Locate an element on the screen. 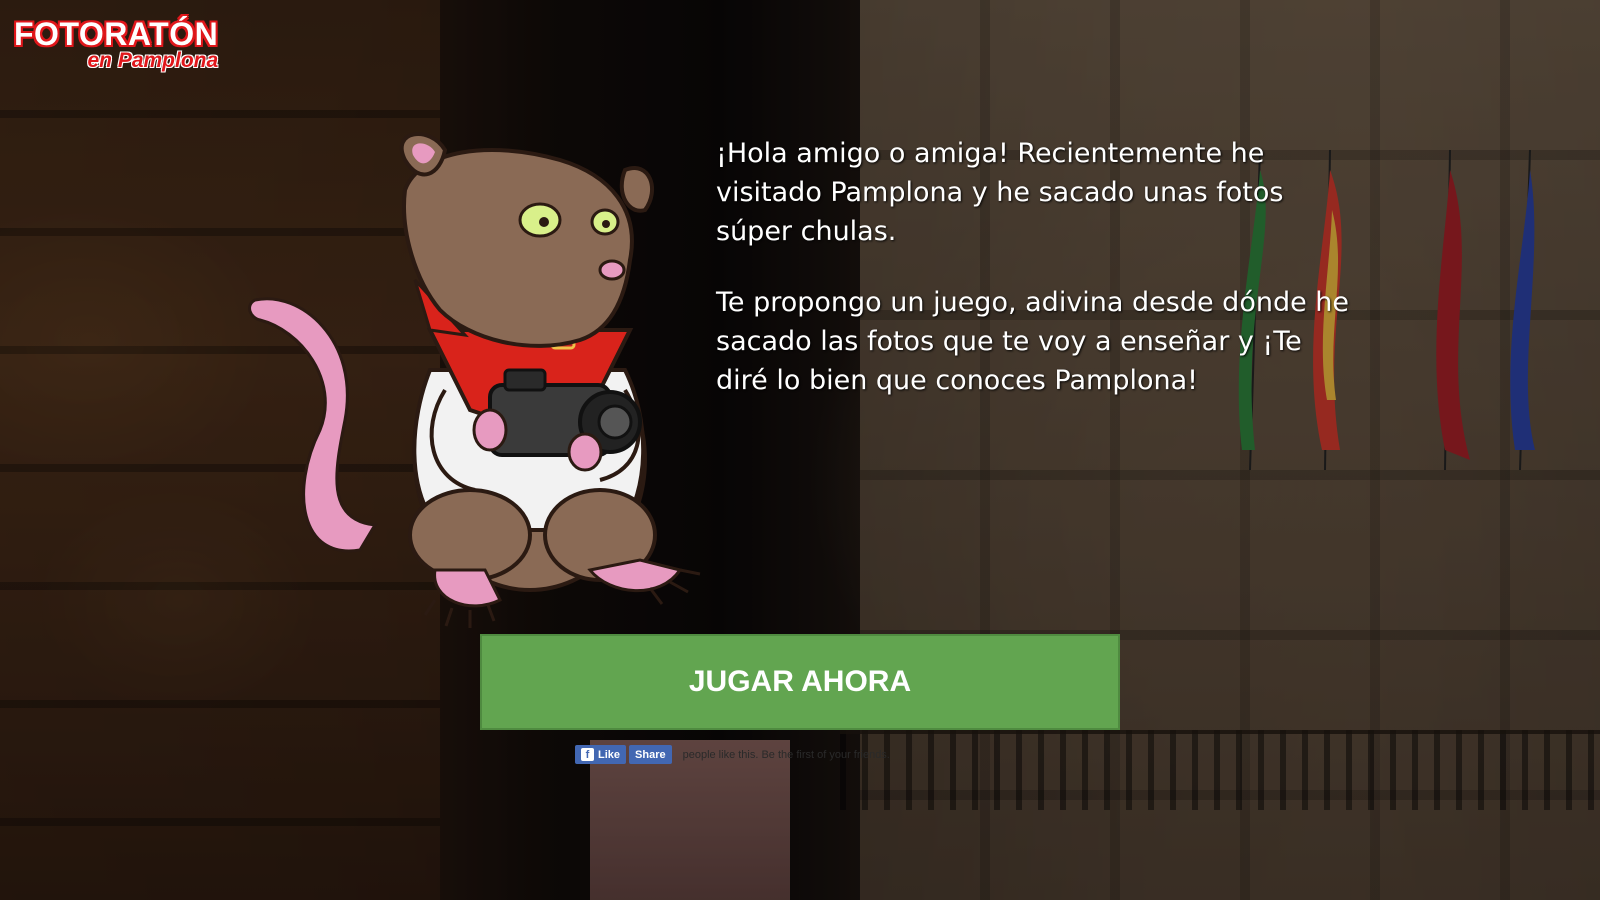 The height and width of the screenshot is (900, 1600). logo-title: FOTORATÓN is located at coordinates (116, 34).